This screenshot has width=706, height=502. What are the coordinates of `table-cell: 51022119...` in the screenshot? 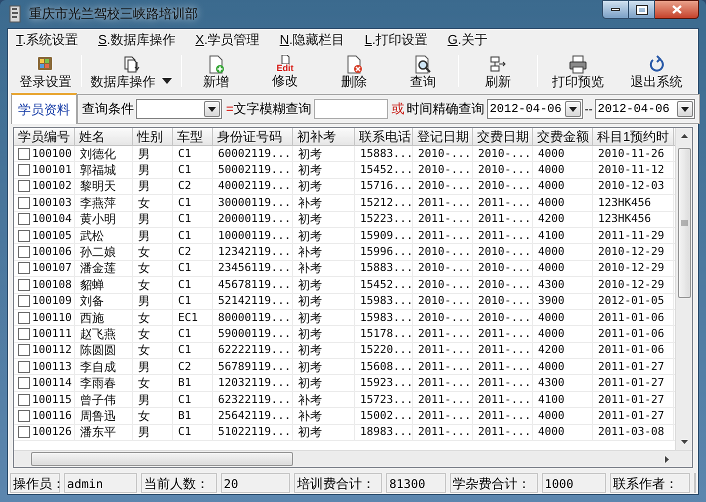 It's located at (254, 432).